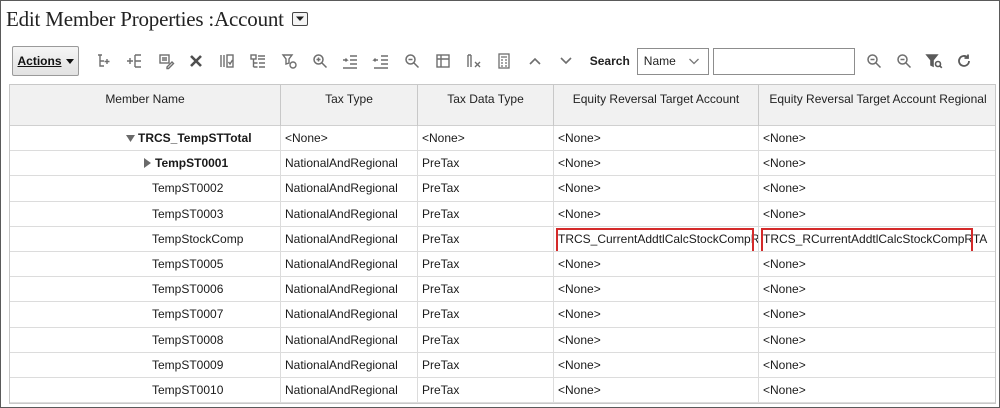 The width and height of the screenshot is (1000, 408). What do you see at coordinates (486, 105) in the screenshot?
I see `column-header: Tax Data Type` at bounding box center [486, 105].